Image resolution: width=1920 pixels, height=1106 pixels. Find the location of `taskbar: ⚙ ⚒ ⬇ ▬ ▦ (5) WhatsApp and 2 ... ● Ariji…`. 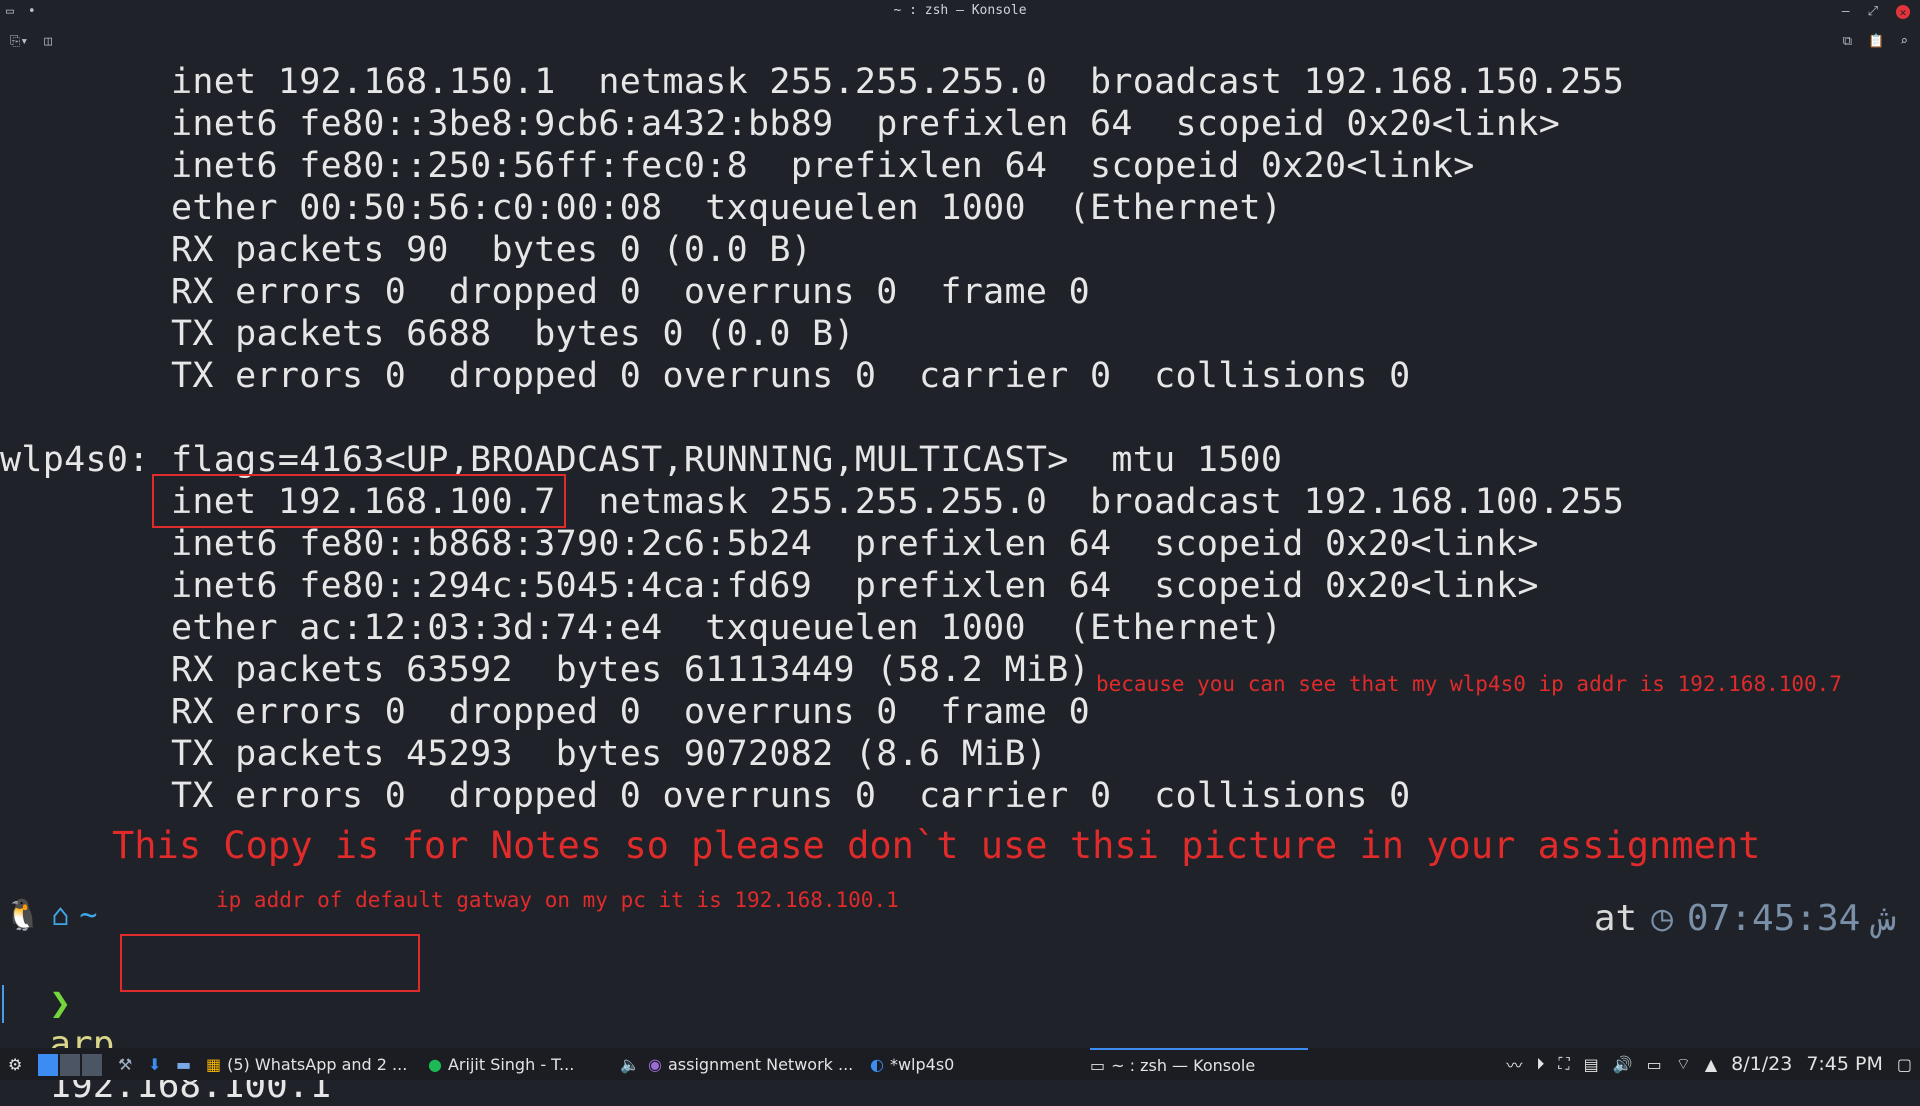

taskbar: ⚙ ⚒ ⬇ ▬ ▦ (5) WhatsApp and 2 ... ● Ariji… is located at coordinates (960, 1064).